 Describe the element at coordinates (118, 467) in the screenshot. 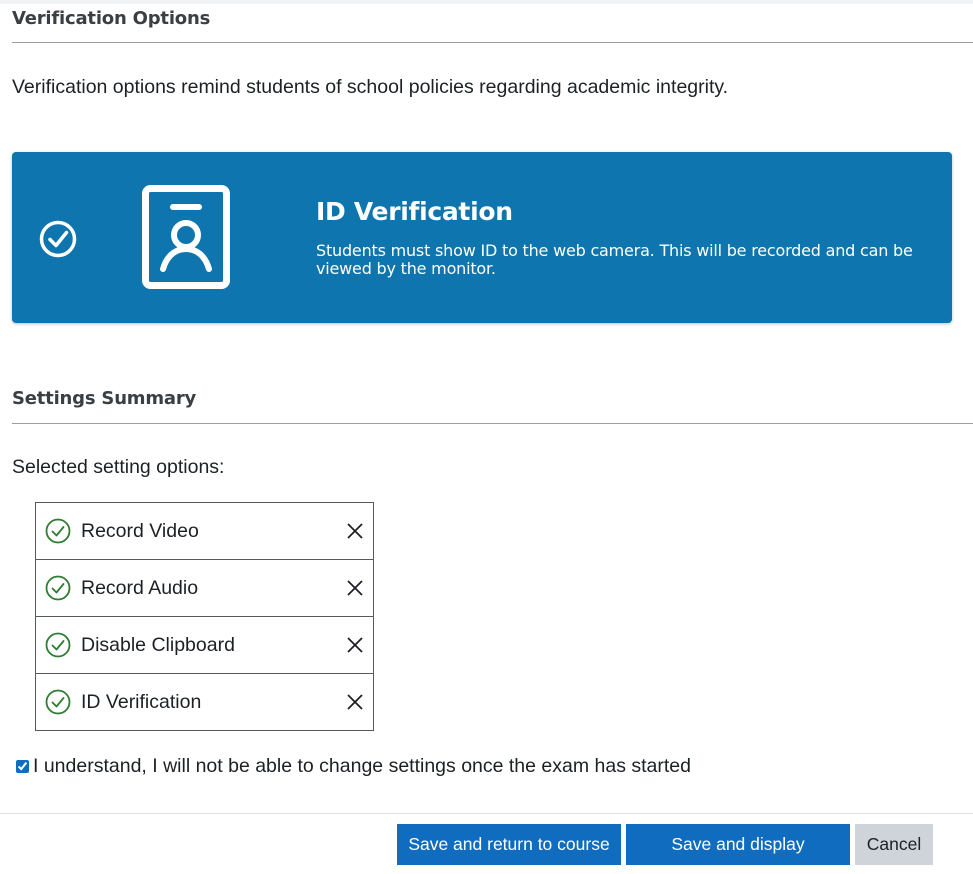

I see `selected-options-label: Selected setting options:` at that location.